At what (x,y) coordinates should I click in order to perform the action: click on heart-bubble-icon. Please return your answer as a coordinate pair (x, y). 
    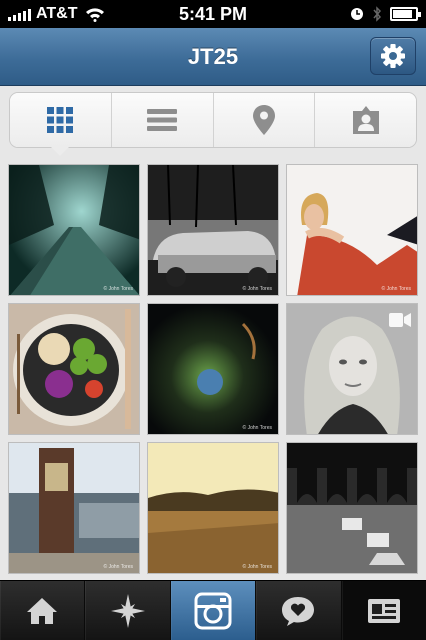
    Looking at the image, I should click on (298, 611).